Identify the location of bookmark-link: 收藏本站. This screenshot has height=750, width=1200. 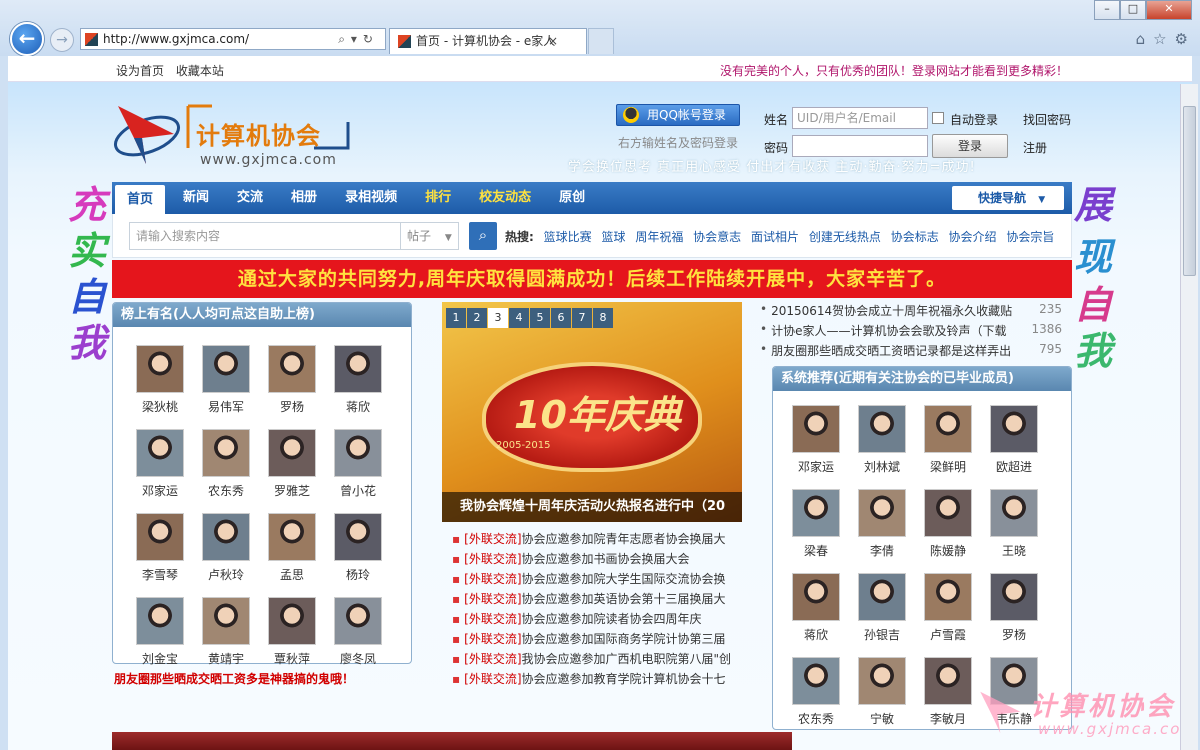
(200, 71).